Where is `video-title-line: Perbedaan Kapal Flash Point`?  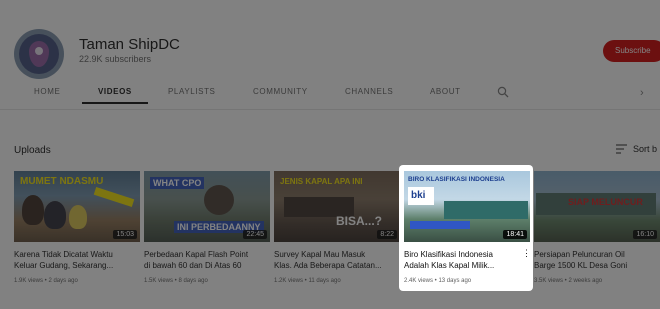 video-title-line: Perbedaan Kapal Flash Point is located at coordinates (196, 254).